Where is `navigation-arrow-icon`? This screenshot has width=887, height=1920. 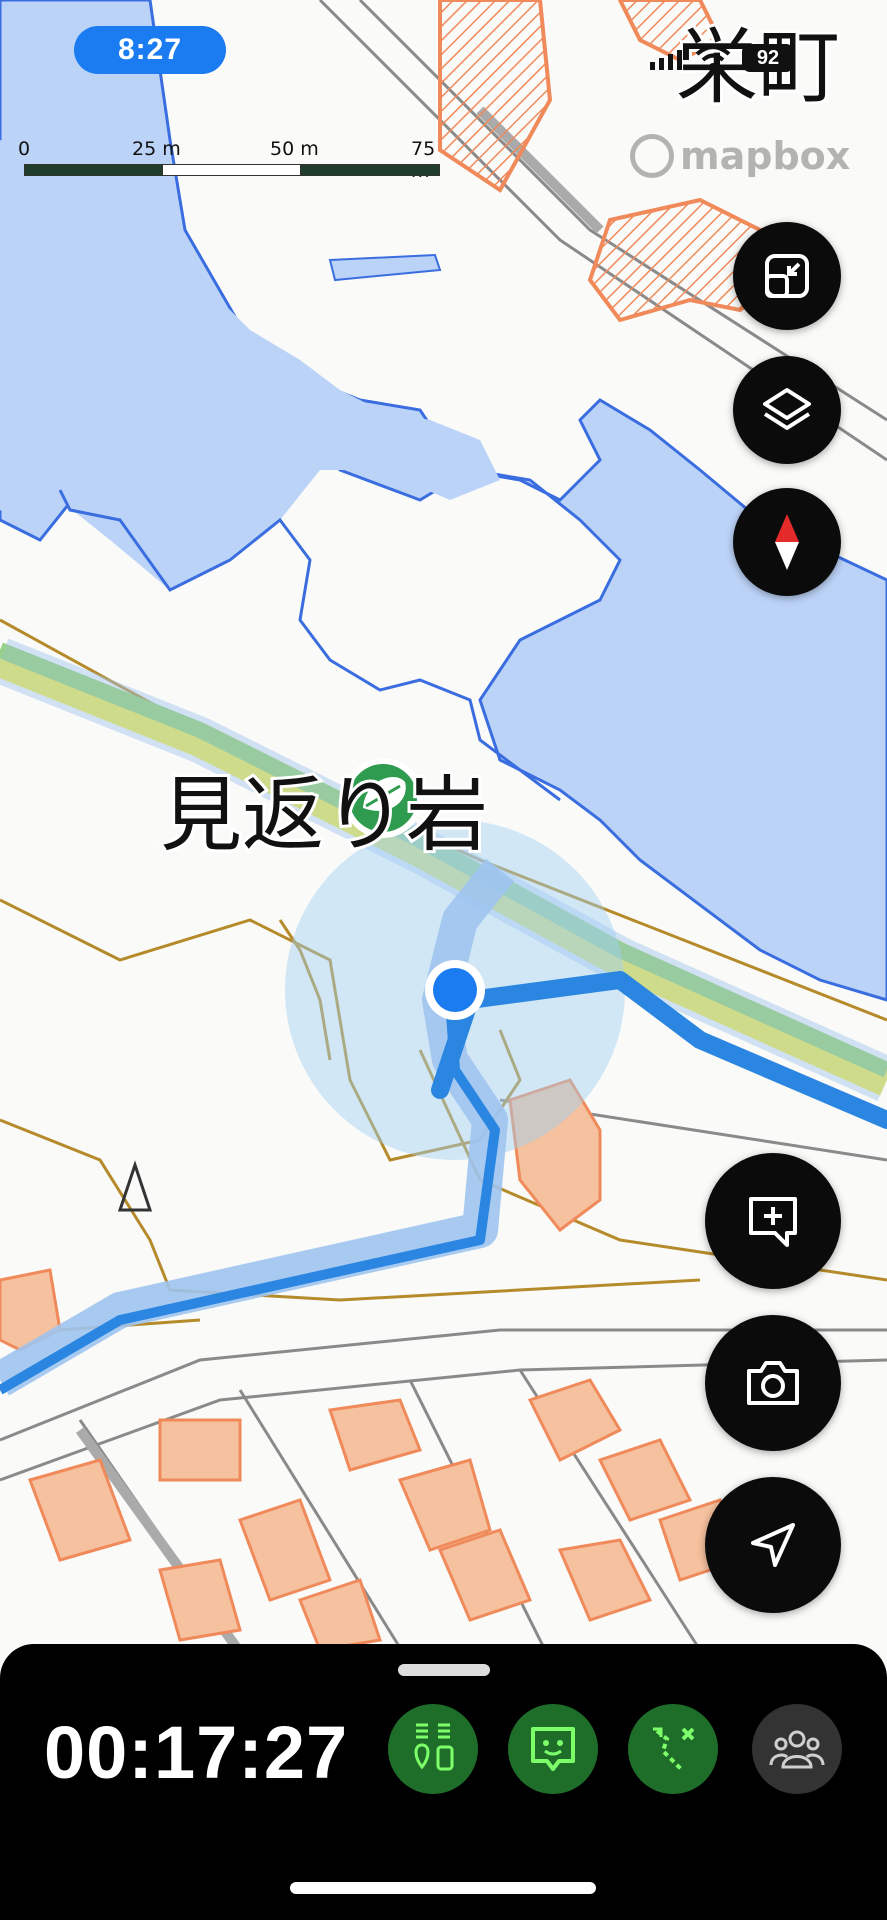
navigation-arrow-icon is located at coordinates (773, 1545).